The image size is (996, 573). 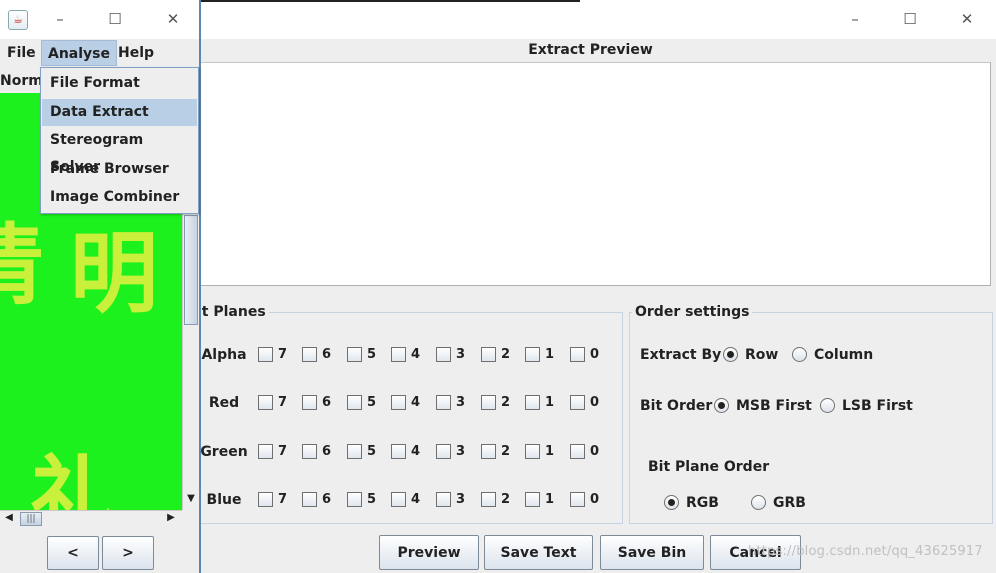 What do you see at coordinates (73, 553) in the screenshot?
I see `previous-button: <` at bounding box center [73, 553].